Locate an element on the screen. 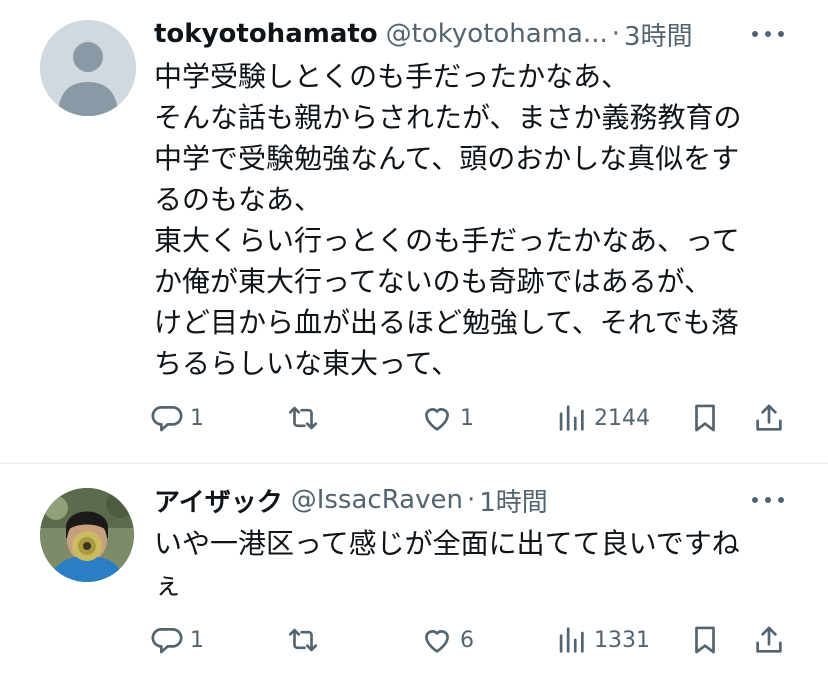 Image resolution: width=828 pixels, height=676 pixels. user-avatar is located at coordinates (87, 535).